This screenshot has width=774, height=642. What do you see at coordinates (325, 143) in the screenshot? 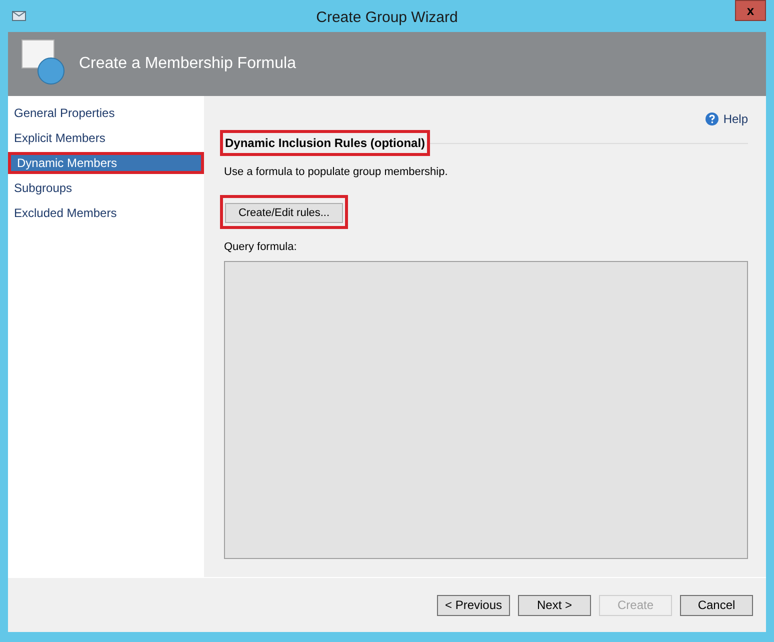
I see `section-title: Dynamic Inclusion Rules (optional)` at bounding box center [325, 143].